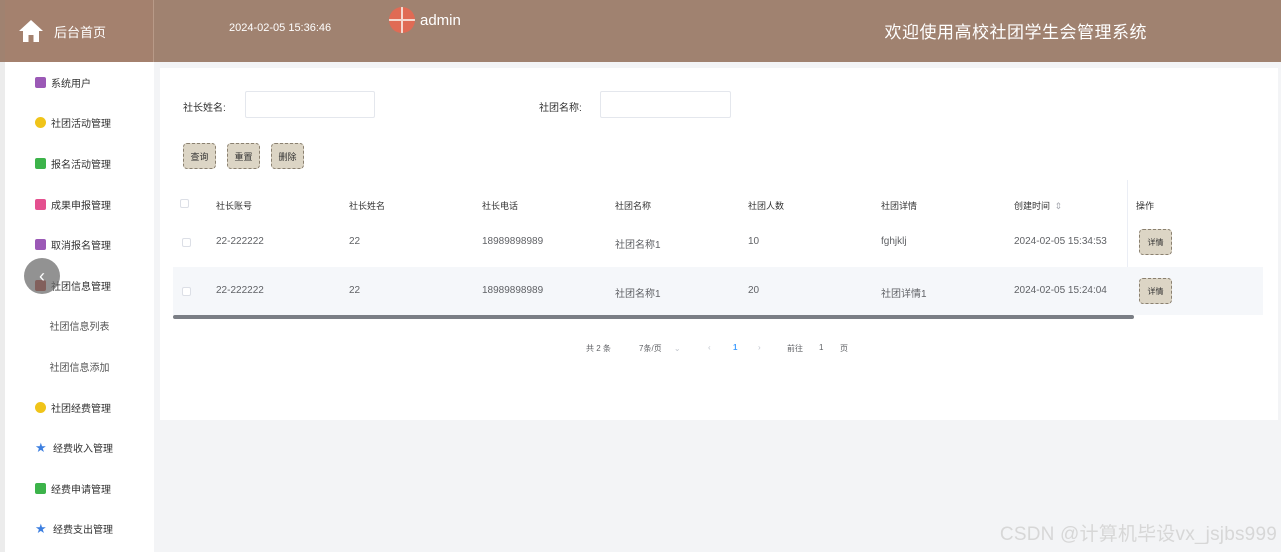 The width and height of the screenshot is (1281, 552). Describe the element at coordinates (83, 531) in the screenshot. I see `sidebar-item-label: 经费支出管理` at that location.